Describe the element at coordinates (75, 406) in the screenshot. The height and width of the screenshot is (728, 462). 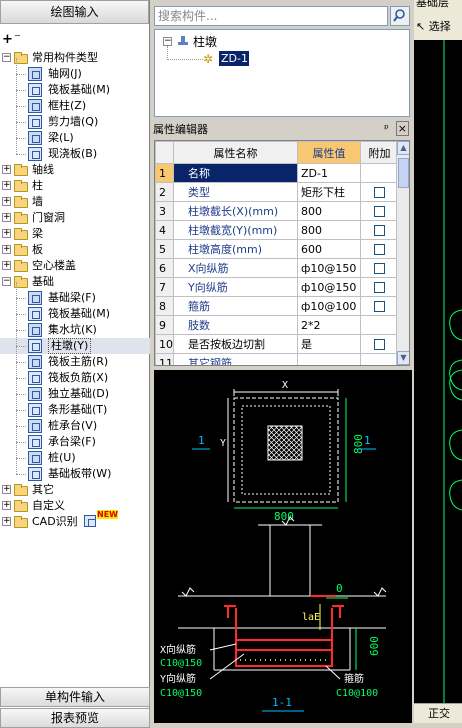
I see `tree-item: 条形基础(T)` at that location.